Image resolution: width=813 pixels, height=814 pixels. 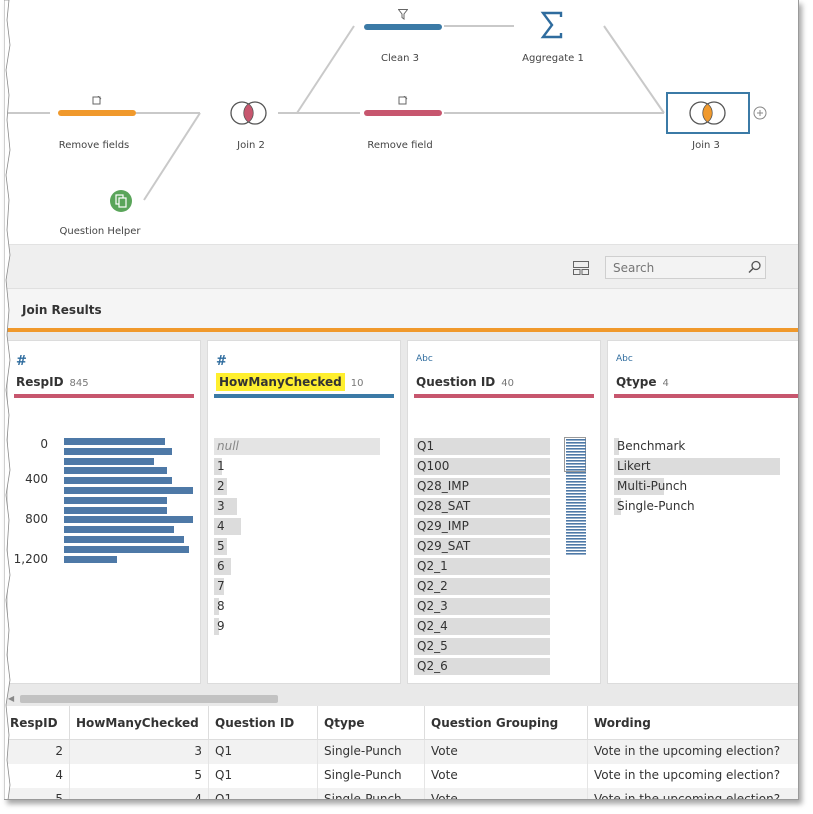 What do you see at coordinates (297, 546) in the screenshot?
I see `value-bar: 5` at bounding box center [297, 546].